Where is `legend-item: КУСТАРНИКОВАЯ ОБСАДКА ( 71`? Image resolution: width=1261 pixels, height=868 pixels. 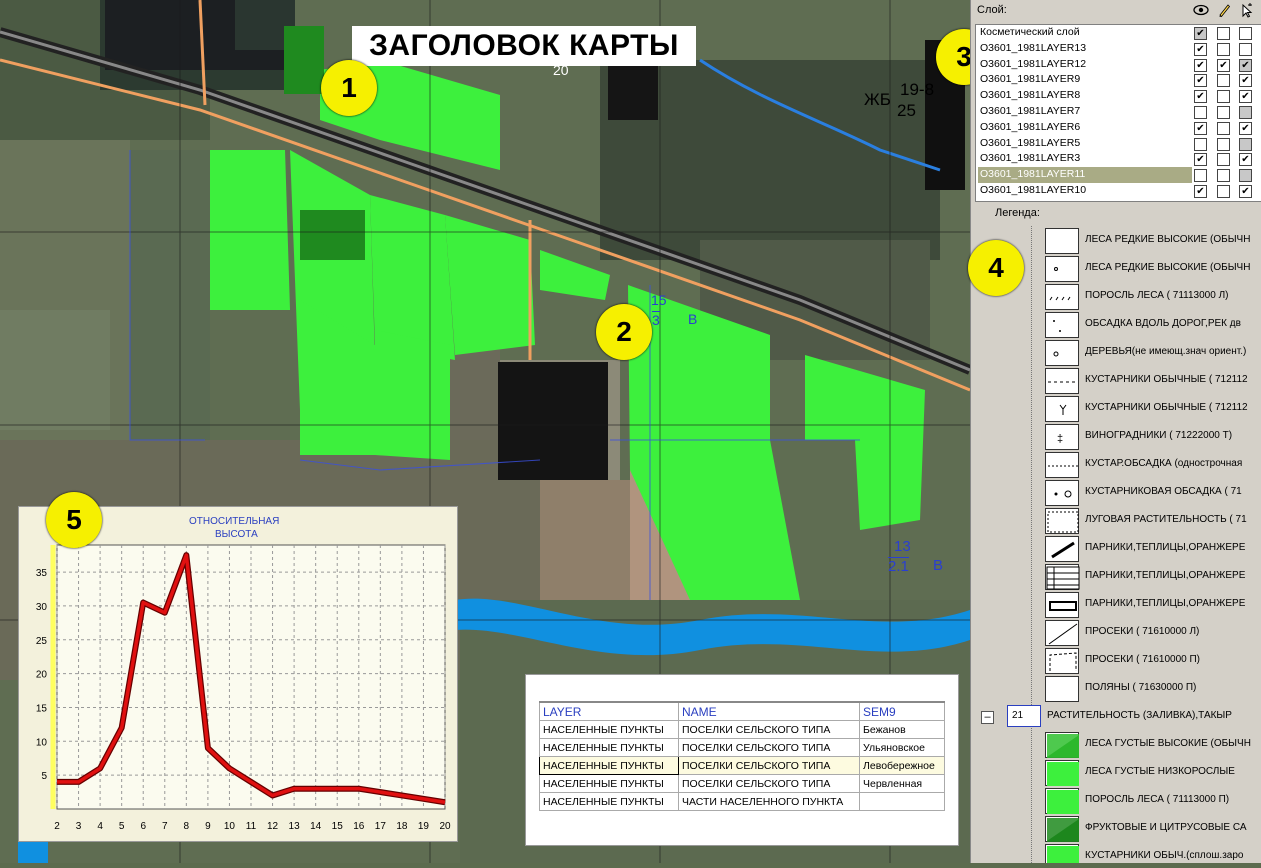
legend-item: КУСТАРНИКОВАЯ ОБСАДКА ( 71 is located at coordinates (1153, 493).